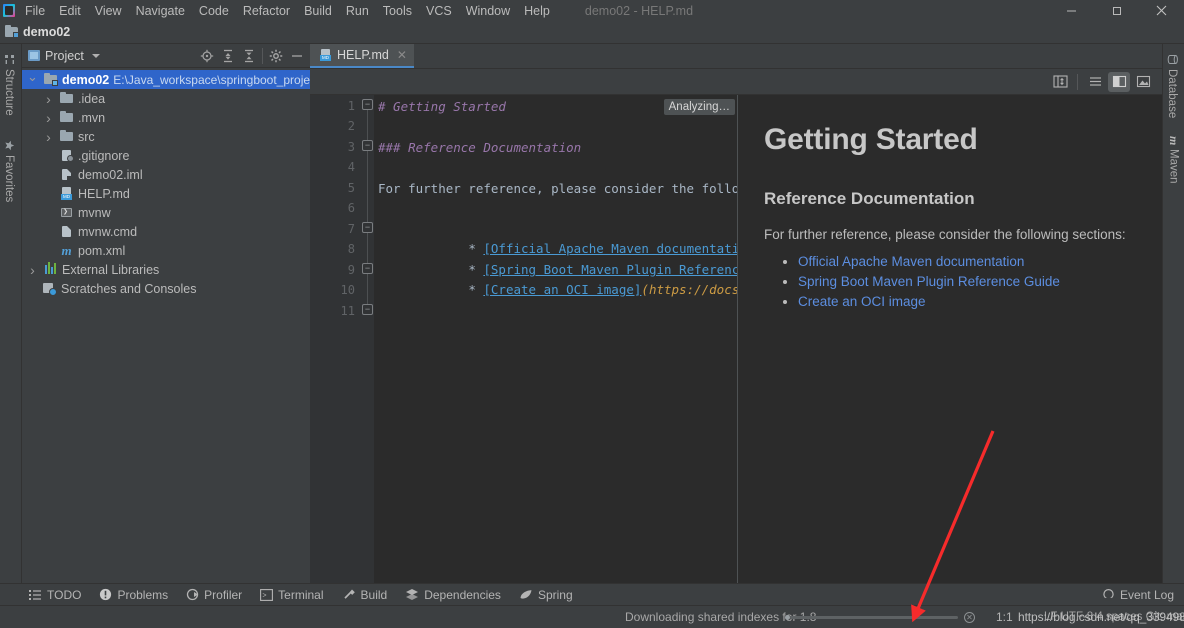 The height and width of the screenshot is (628, 1184). What do you see at coordinates (223, 594) in the screenshot?
I see `tool-tab-label: Profiler` at bounding box center [223, 594].